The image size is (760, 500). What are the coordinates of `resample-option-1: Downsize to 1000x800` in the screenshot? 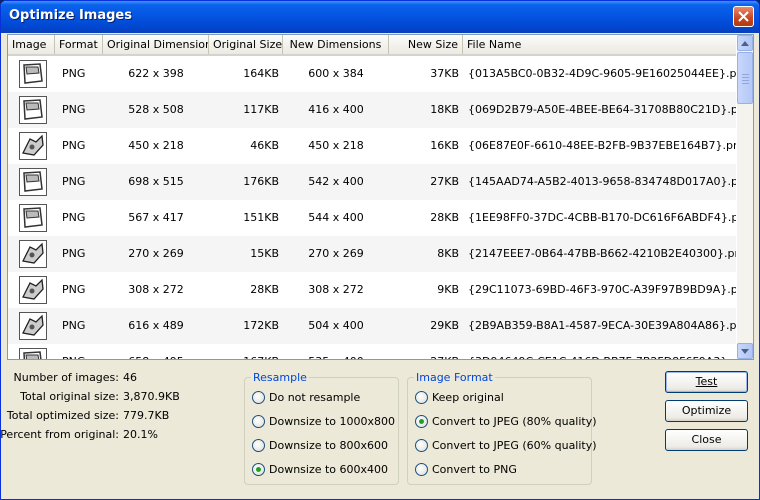 It's located at (323, 421).